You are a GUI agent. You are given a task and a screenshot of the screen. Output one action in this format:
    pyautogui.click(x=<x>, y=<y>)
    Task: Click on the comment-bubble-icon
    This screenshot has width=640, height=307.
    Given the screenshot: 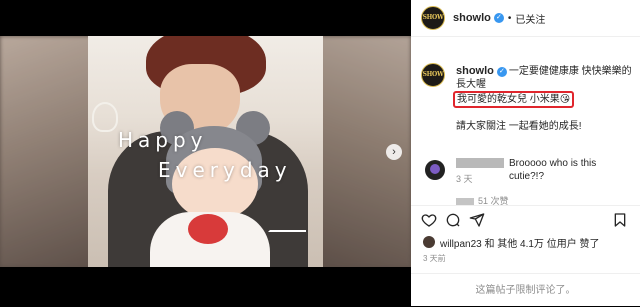 What is the action you would take?
    pyautogui.click(x=453, y=220)
    